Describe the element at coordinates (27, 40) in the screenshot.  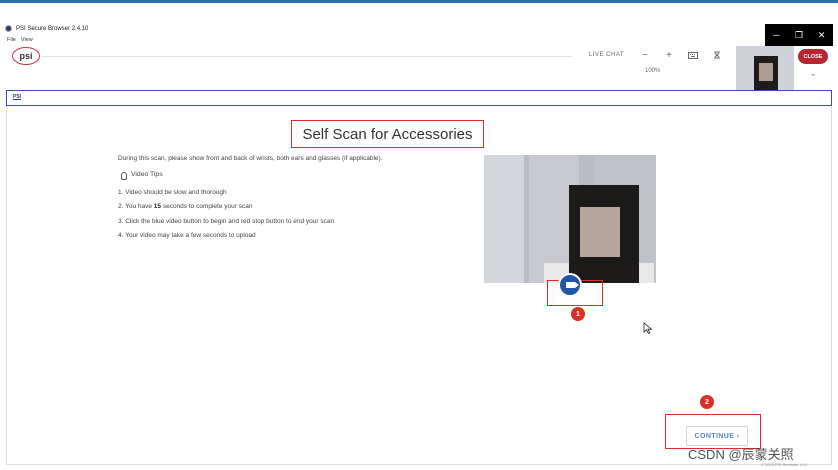
I see `menu-view: View` at that location.